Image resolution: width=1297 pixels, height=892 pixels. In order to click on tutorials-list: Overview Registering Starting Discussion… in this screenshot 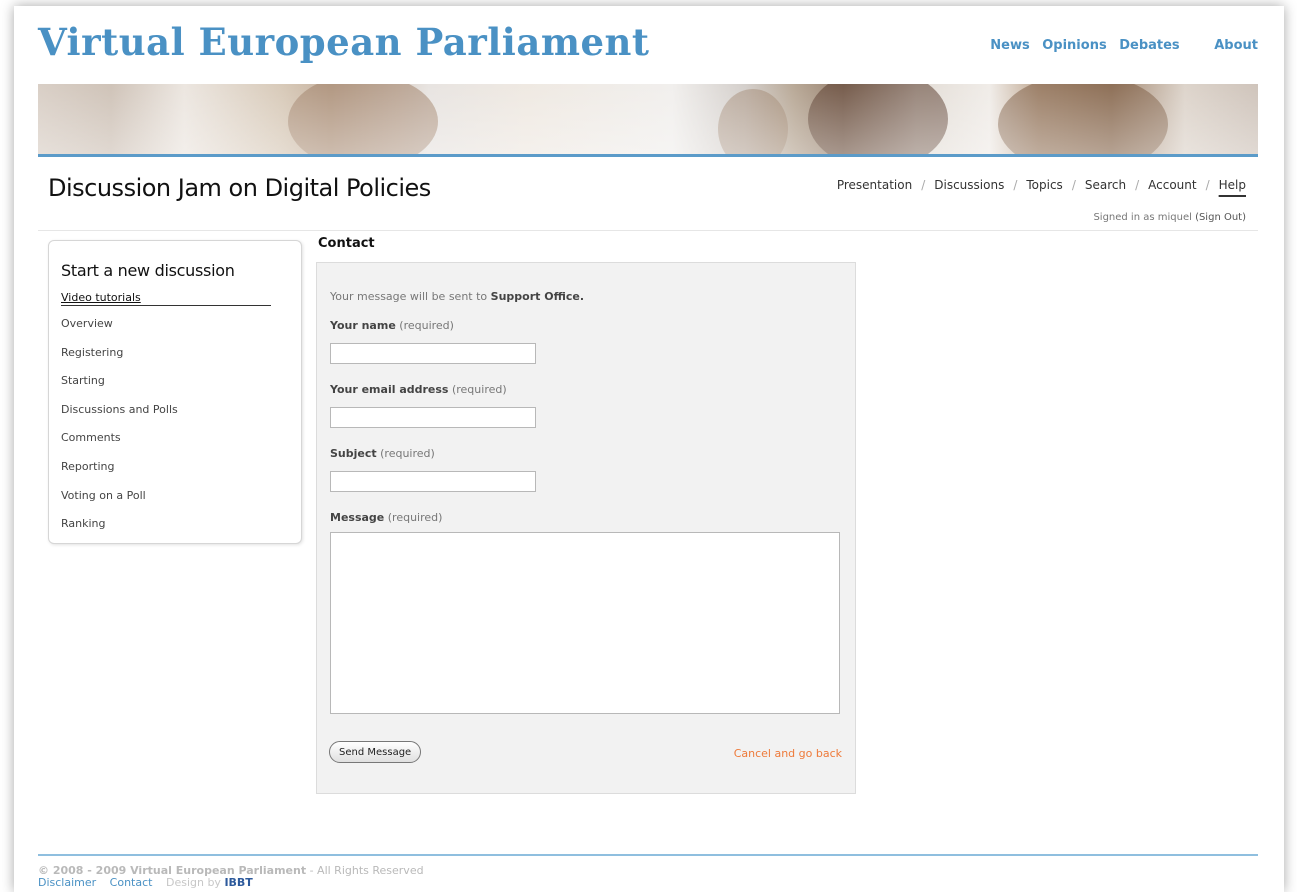, I will do `click(119, 430)`.